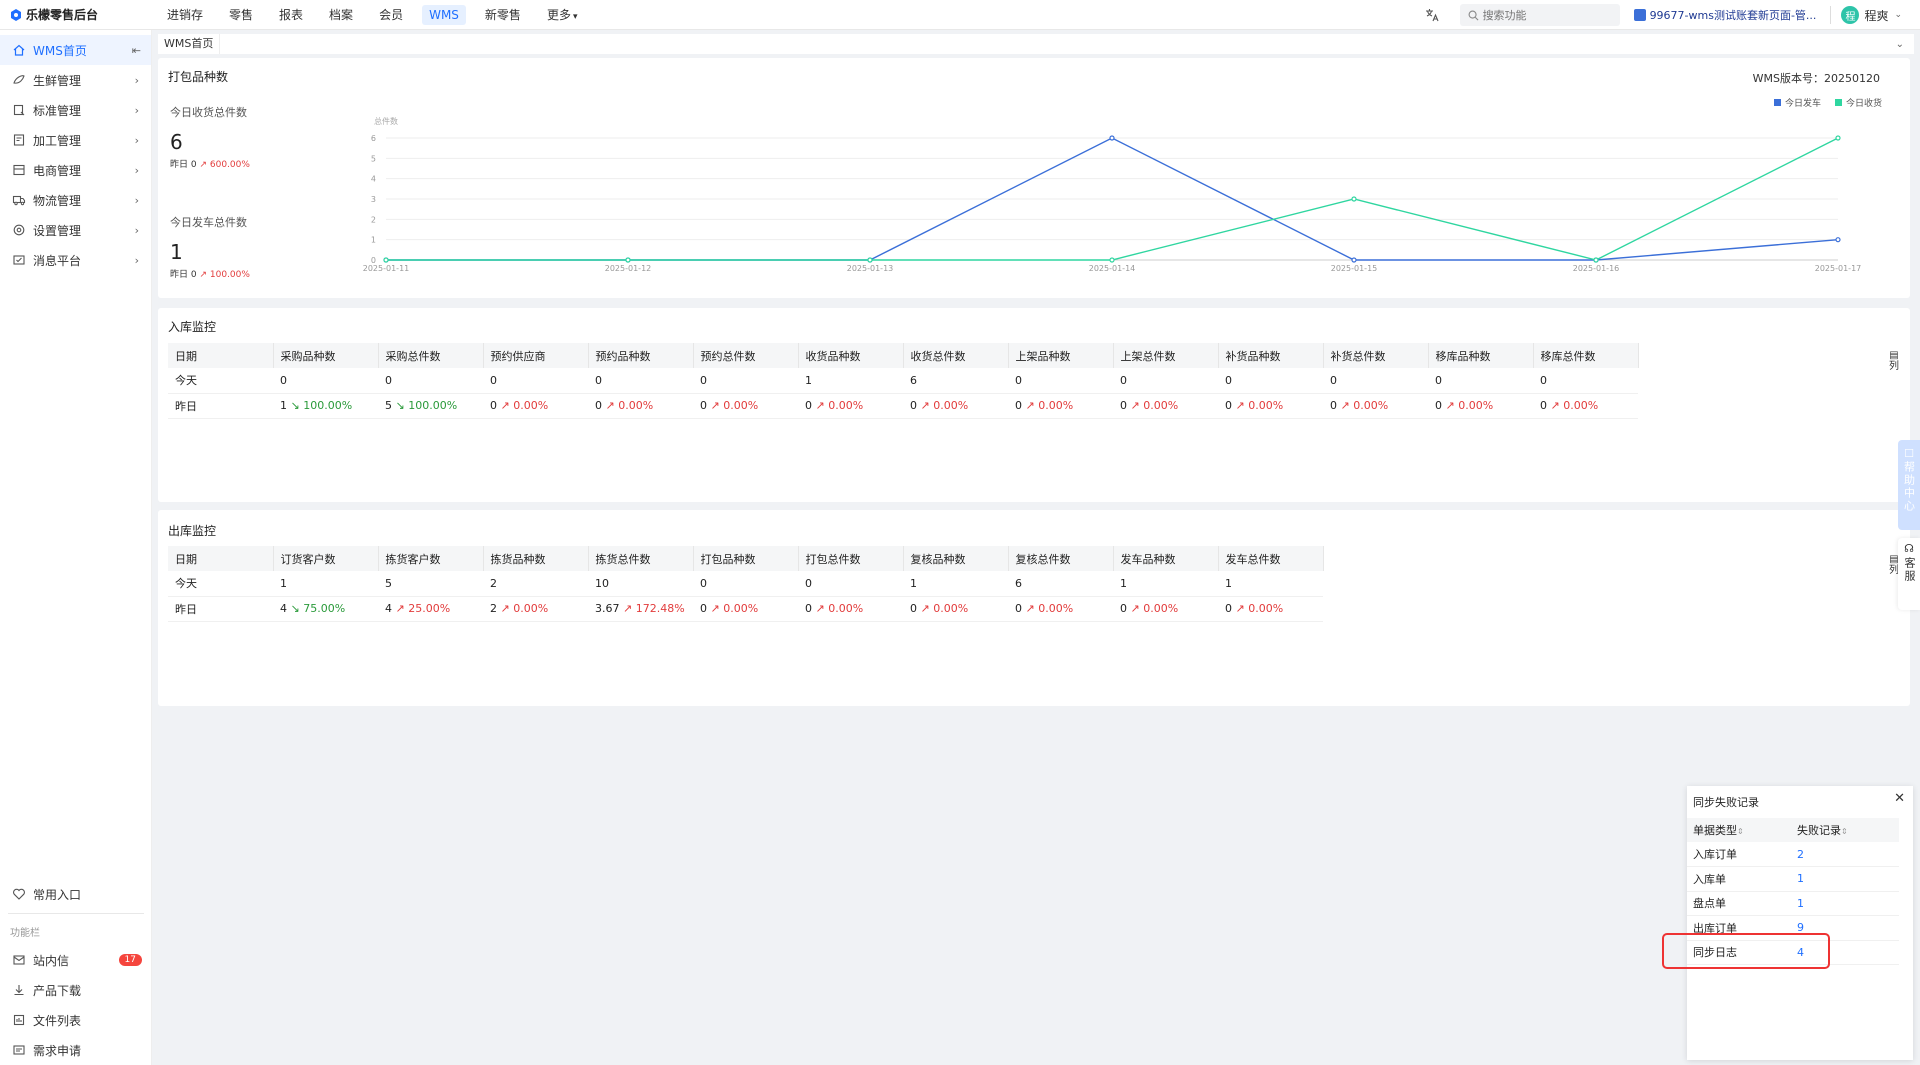 This screenshot has height=1065, width=1920. Describe the element at coordinates (76, 1050) in the screenshot. I see `sidebar-item-requests: 需求申请` at that location.